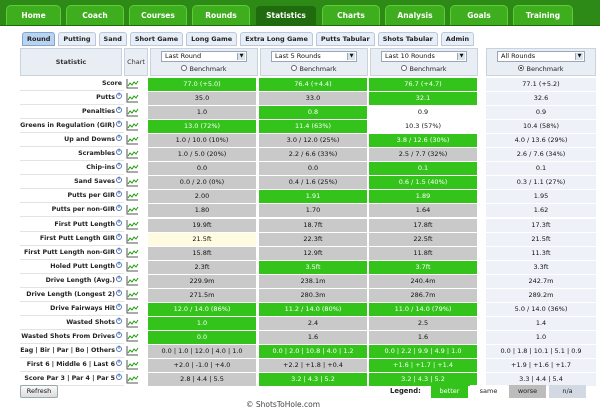  Describe the element at coordinates (212, 39) in the screenshot. I see `subtab-long-game: Long Game` at that location.